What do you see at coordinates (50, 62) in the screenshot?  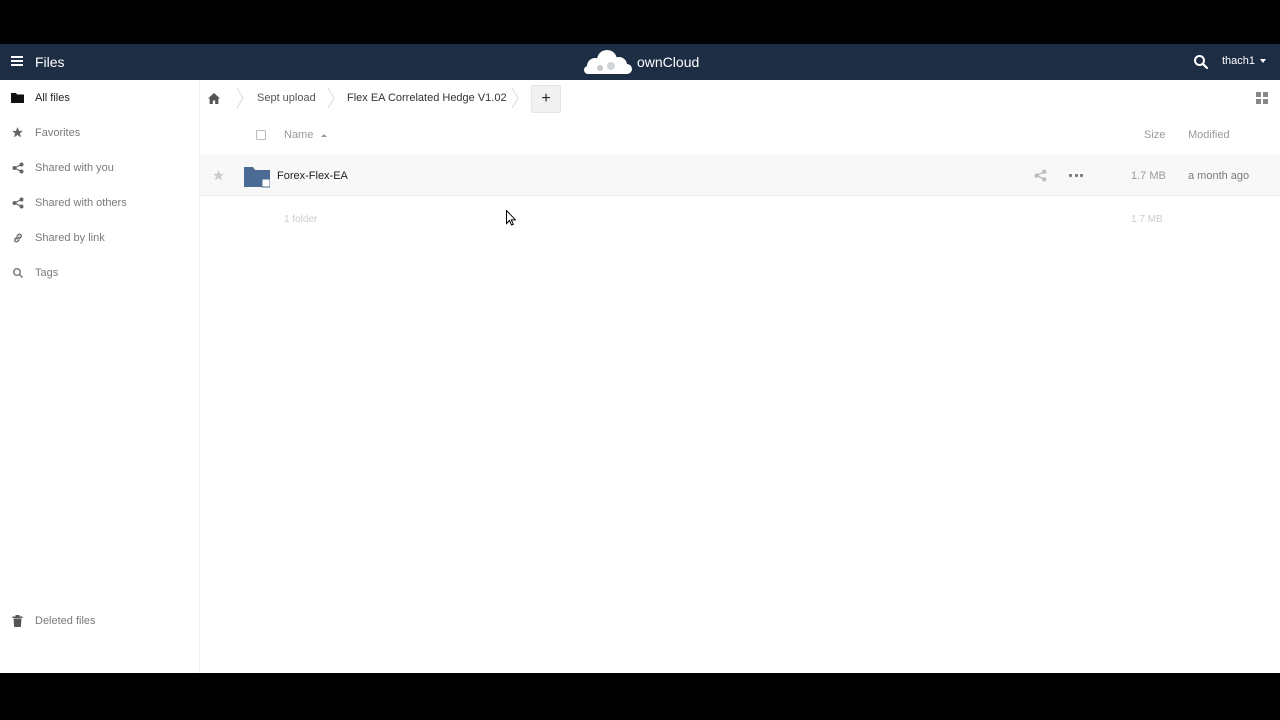 I see `app-title: Files` at bounding box center [50, 62].